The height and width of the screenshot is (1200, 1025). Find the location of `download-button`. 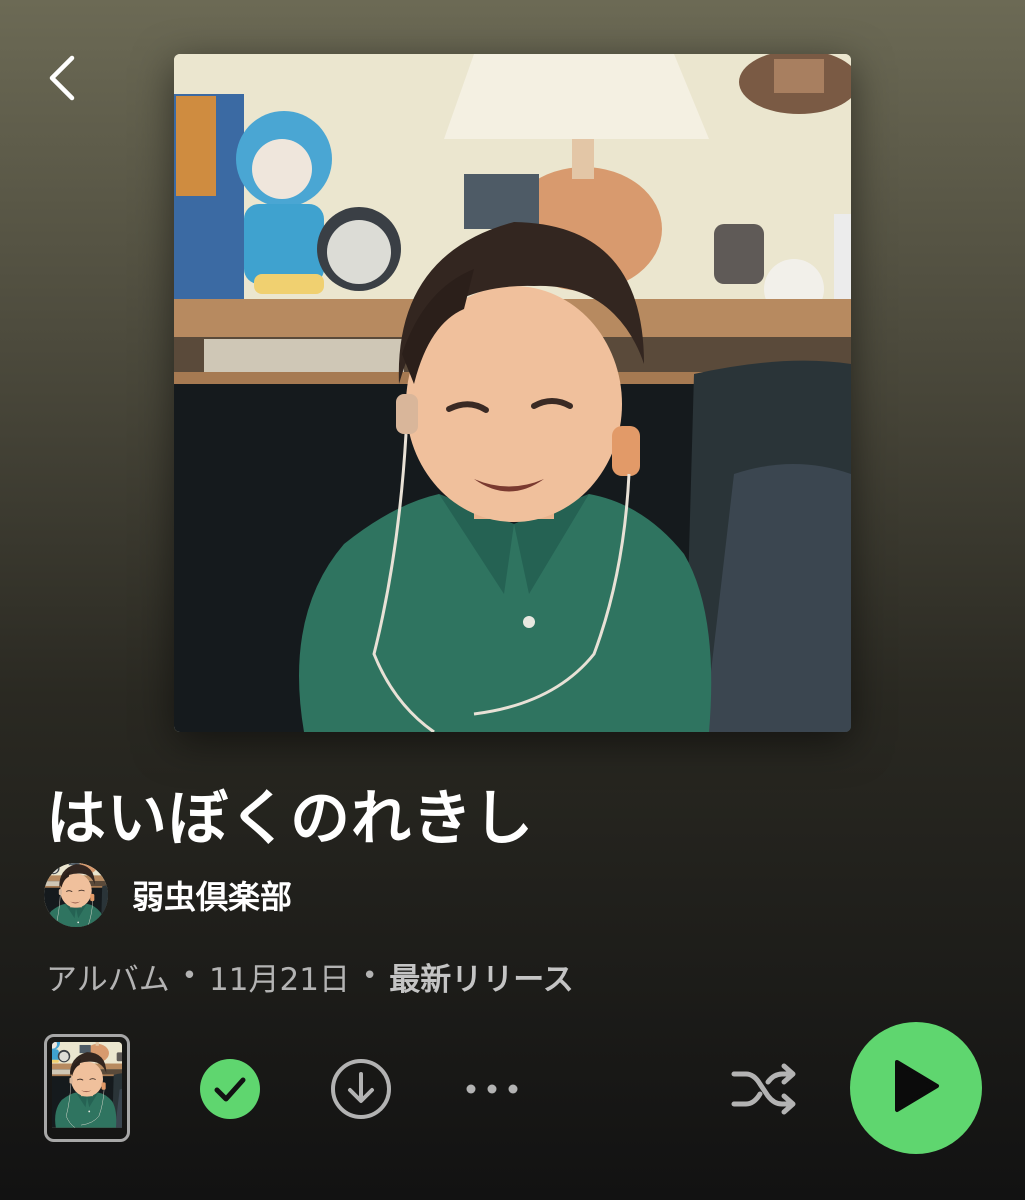

download-button is located at coordinates (361, 1089).